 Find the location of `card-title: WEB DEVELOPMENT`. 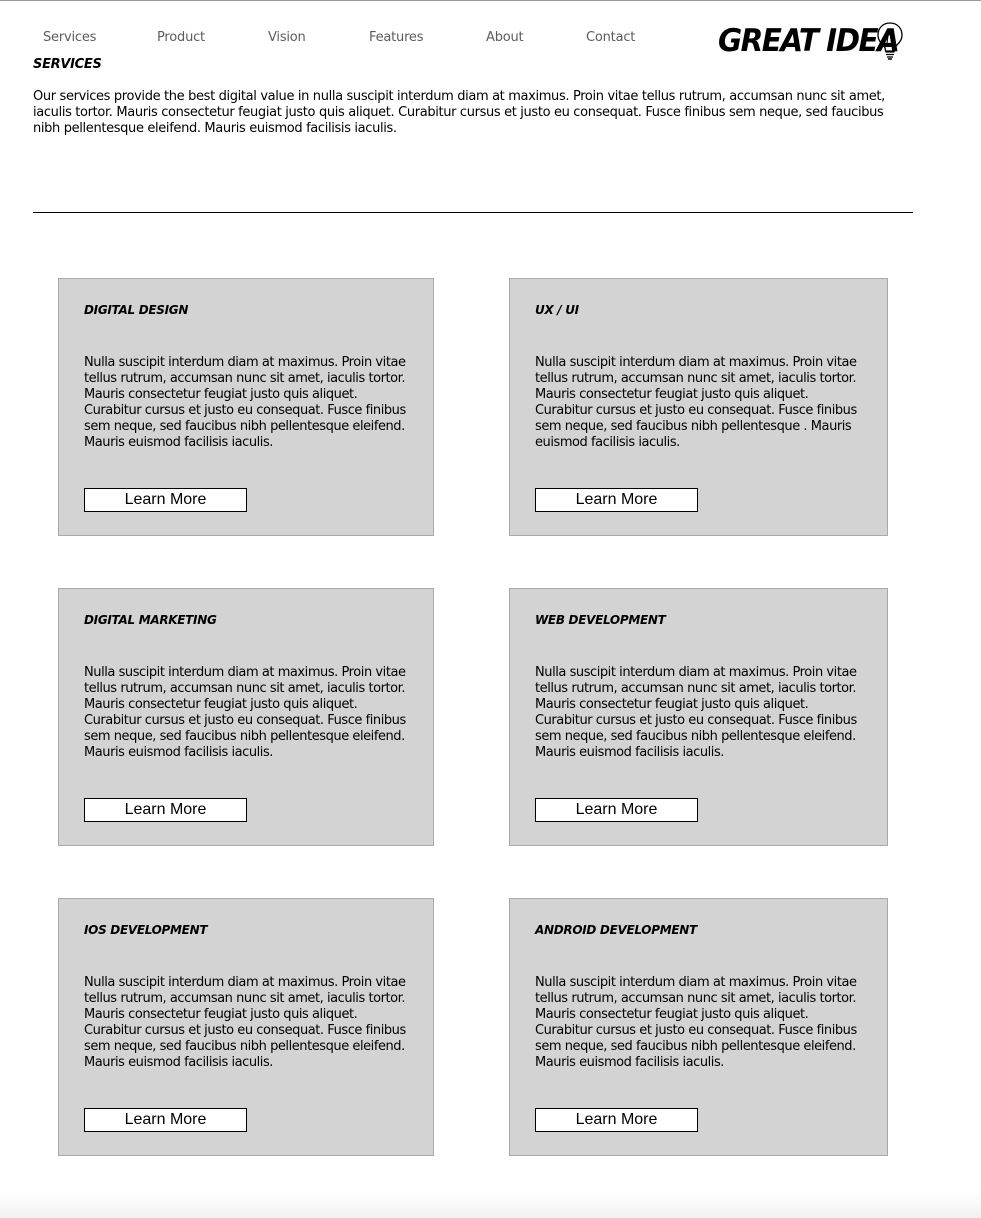

card-title: WEB DEVELOPMENT is located at coordinates (600, 620).